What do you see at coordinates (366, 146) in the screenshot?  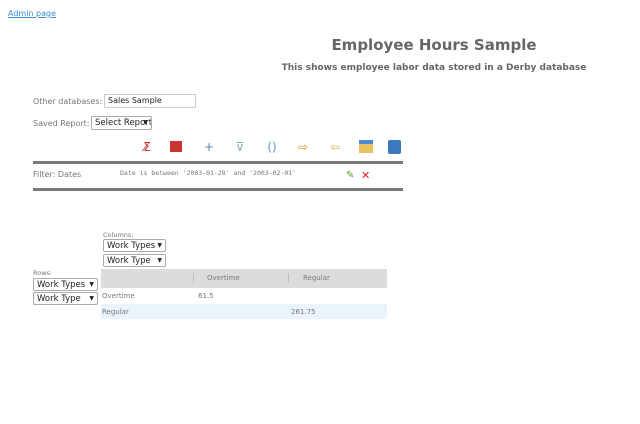 I see `chart-icon` at bounding box center [366, 146].